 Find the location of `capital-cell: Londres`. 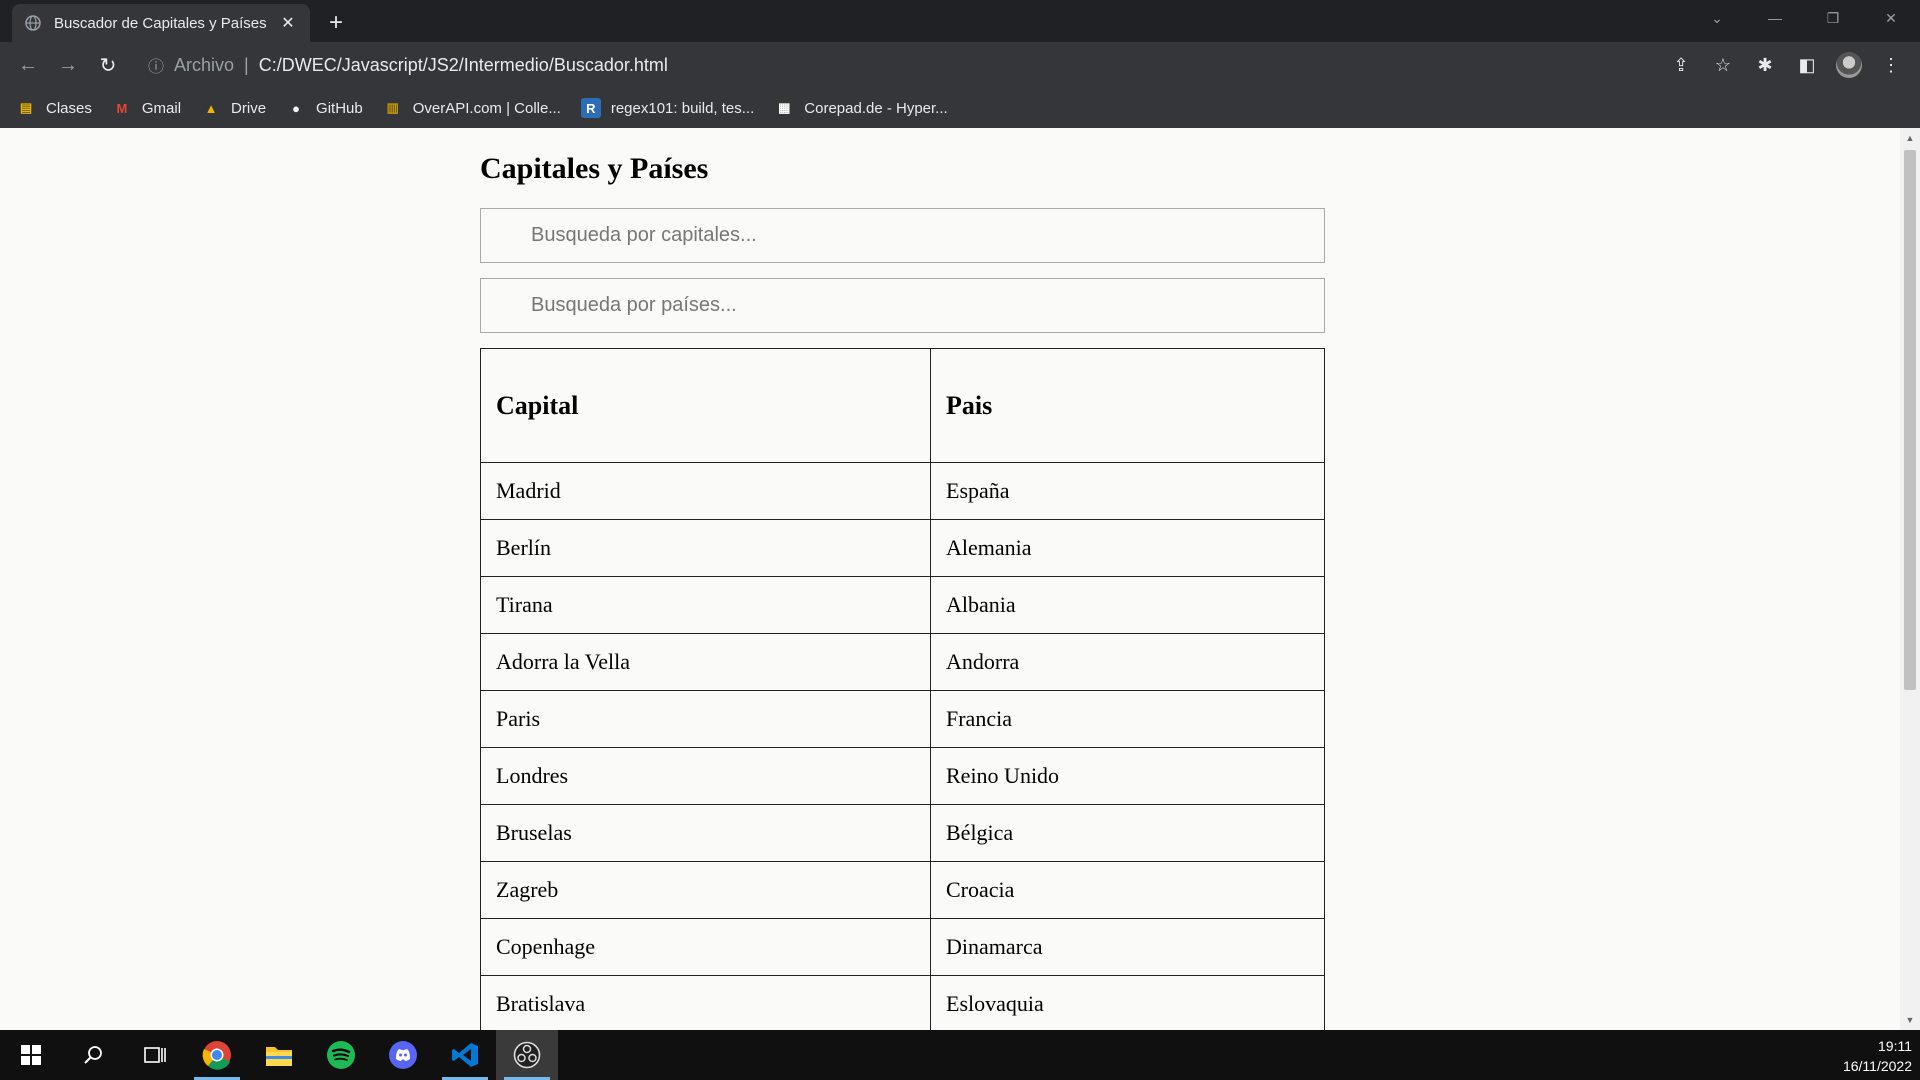

capital-cell: Londres is located at coordinates (705, 776).